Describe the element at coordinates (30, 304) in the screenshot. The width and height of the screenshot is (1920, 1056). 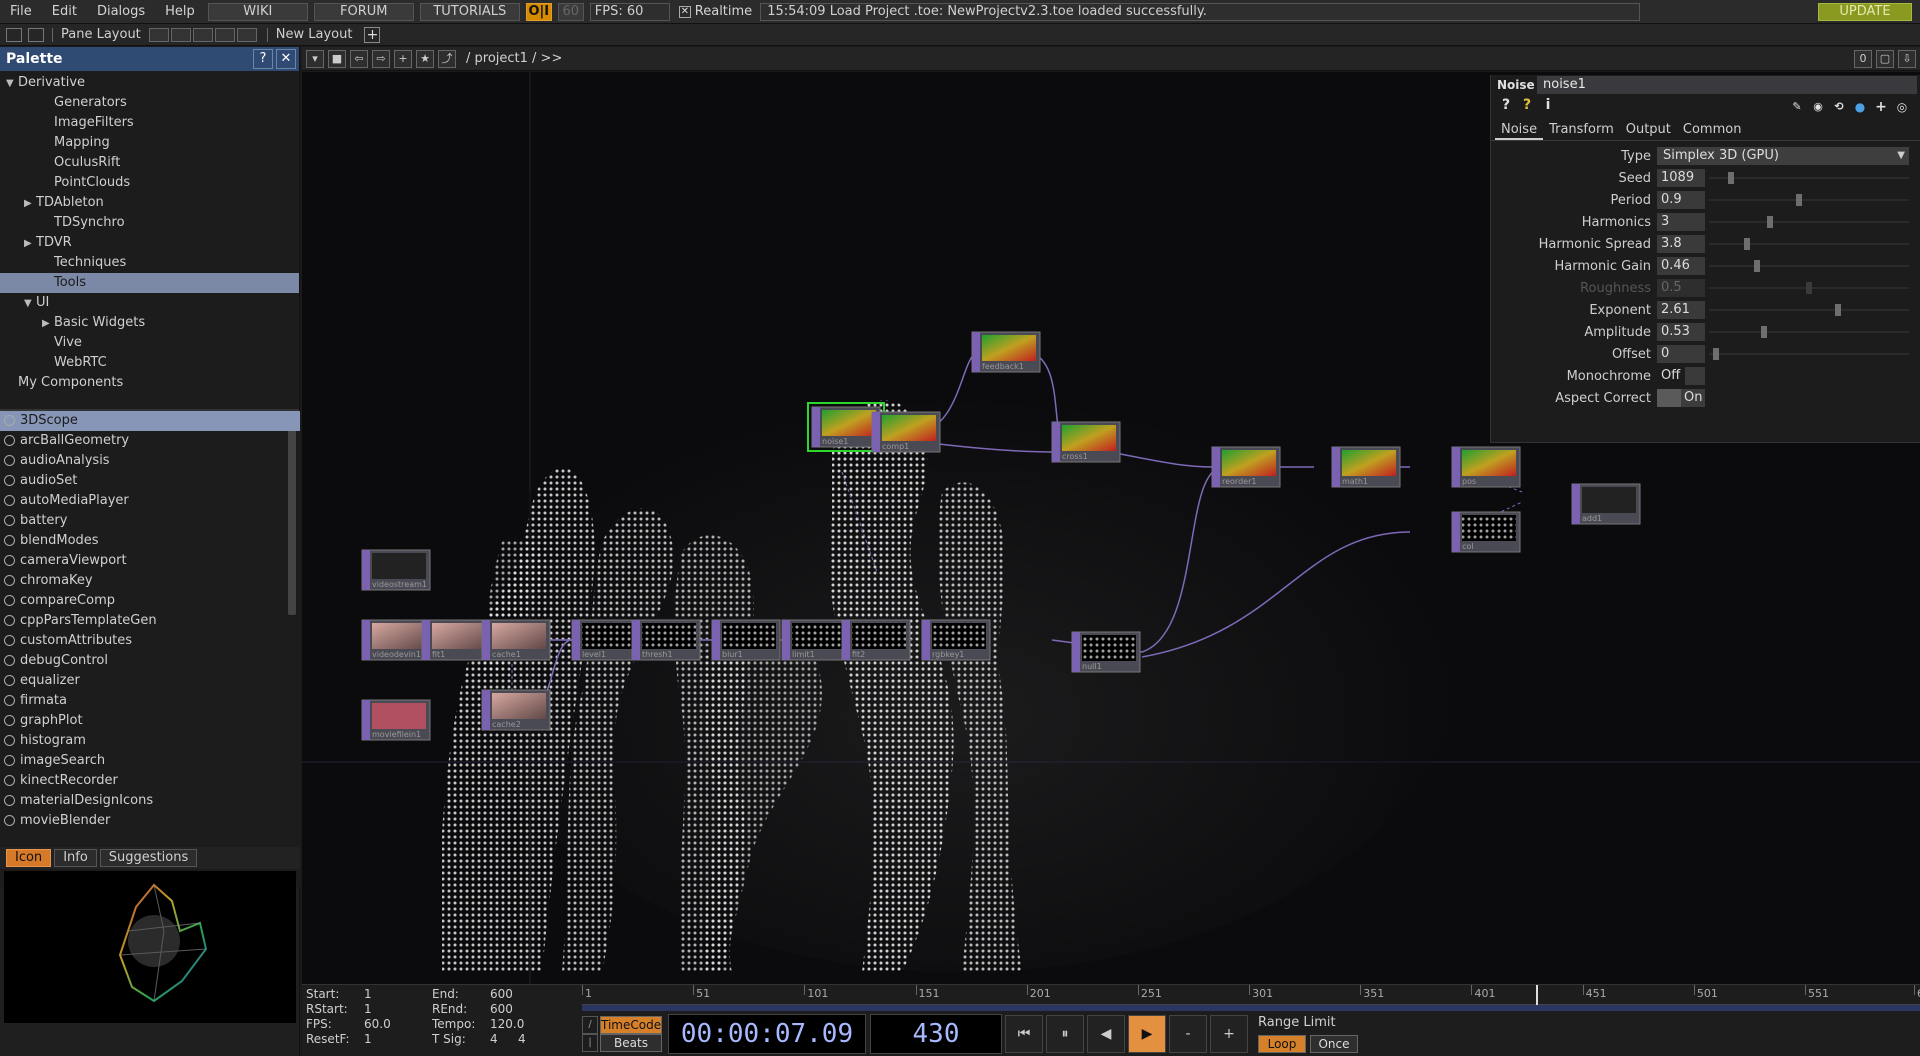
I see `chevron-down-icon: ▼` at that location.